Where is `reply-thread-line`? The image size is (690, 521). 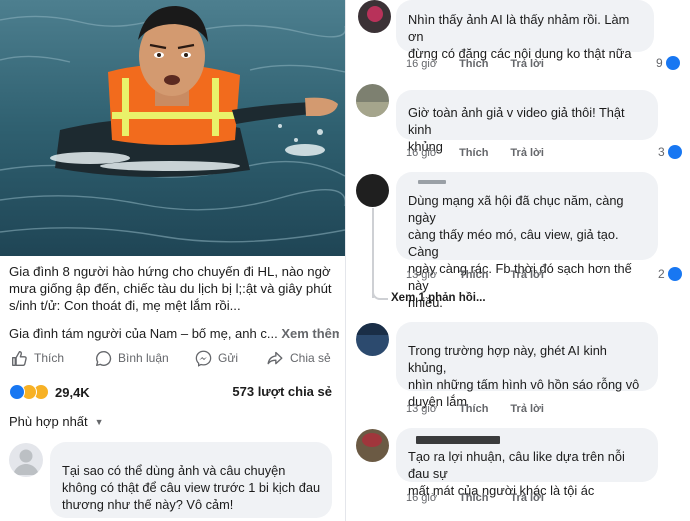 reply-thread-line is located at coordinates (373, 253).